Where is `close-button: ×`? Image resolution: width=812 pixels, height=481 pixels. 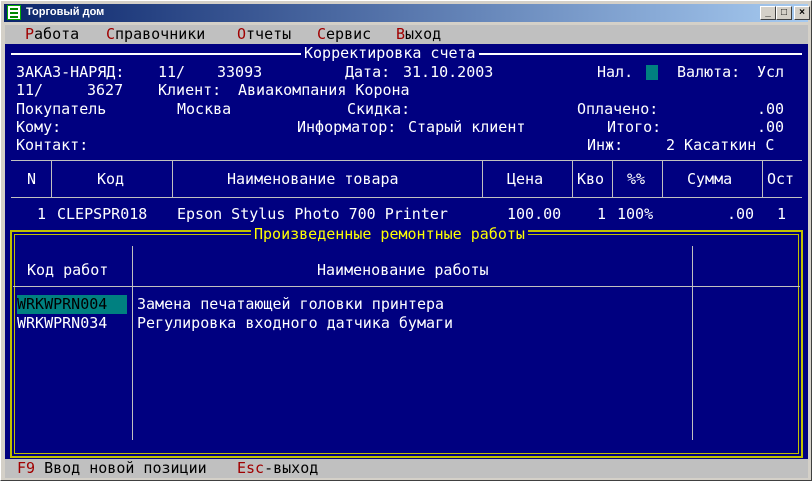 close-button: × is located at coordinates (802, 13).